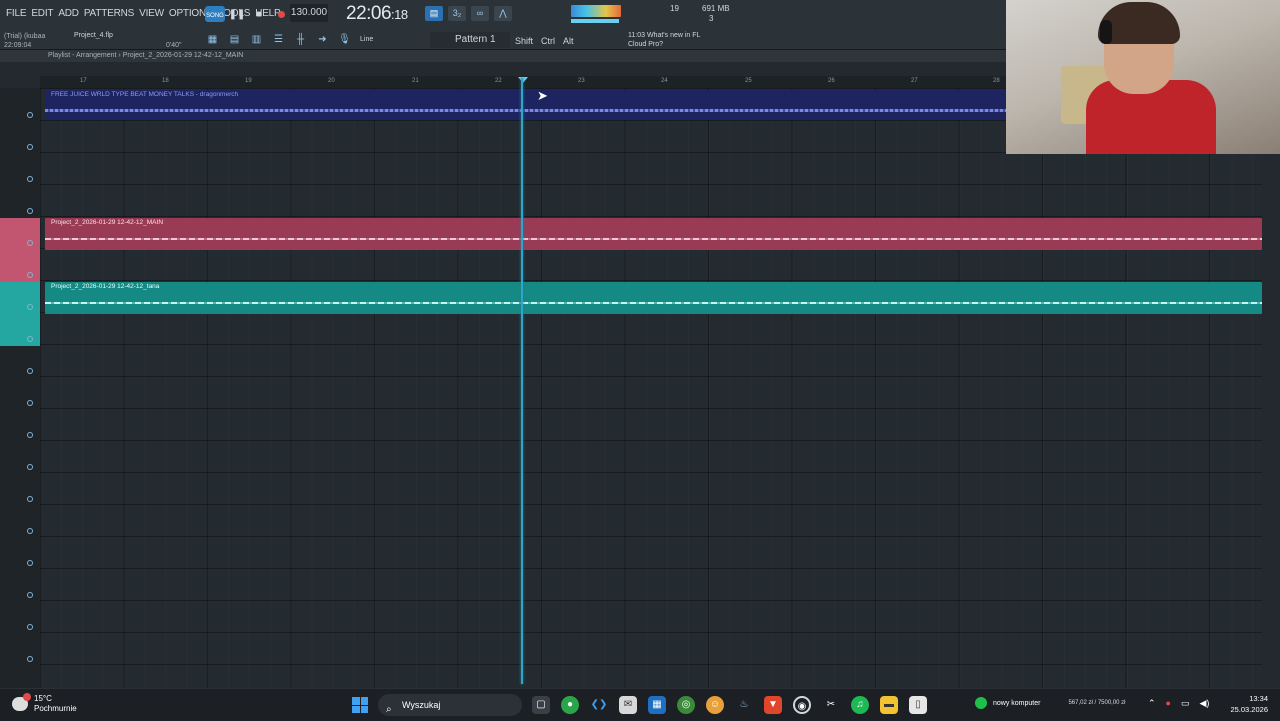  What do you see at coordinates (68, 13) in the screenshot?
I see `menu-add: ADD` at bounding box center [68, 13].